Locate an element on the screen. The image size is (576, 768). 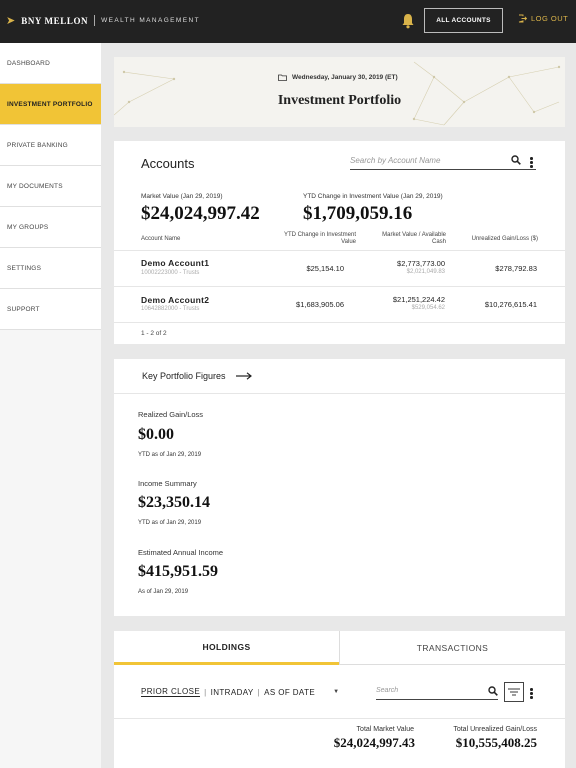
account-number: 10642882000 - Trusts is located at coordinates (170, 309).